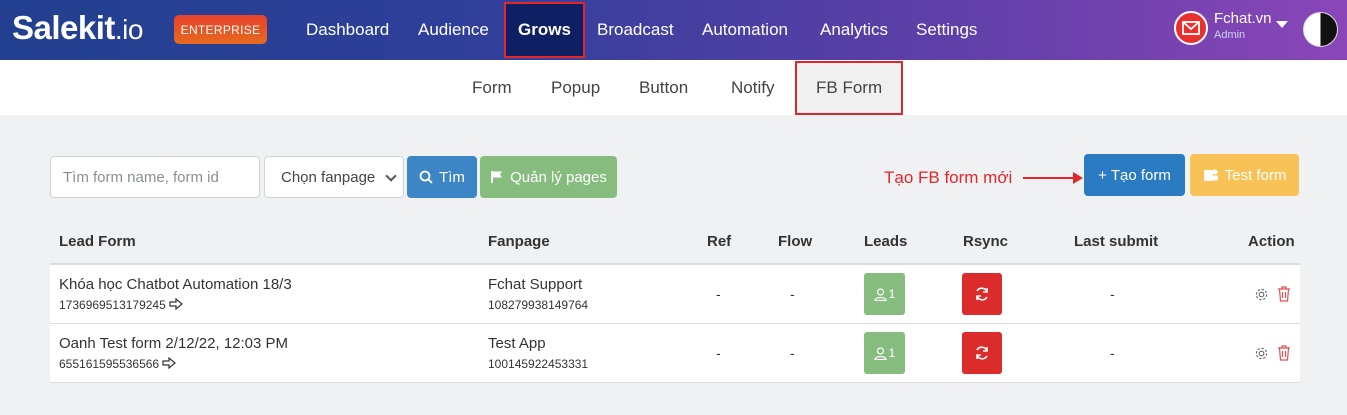 The height and width of the screenshot is (415, 1347). I want to click on mail-avatar-icon, so click(1191, 28).